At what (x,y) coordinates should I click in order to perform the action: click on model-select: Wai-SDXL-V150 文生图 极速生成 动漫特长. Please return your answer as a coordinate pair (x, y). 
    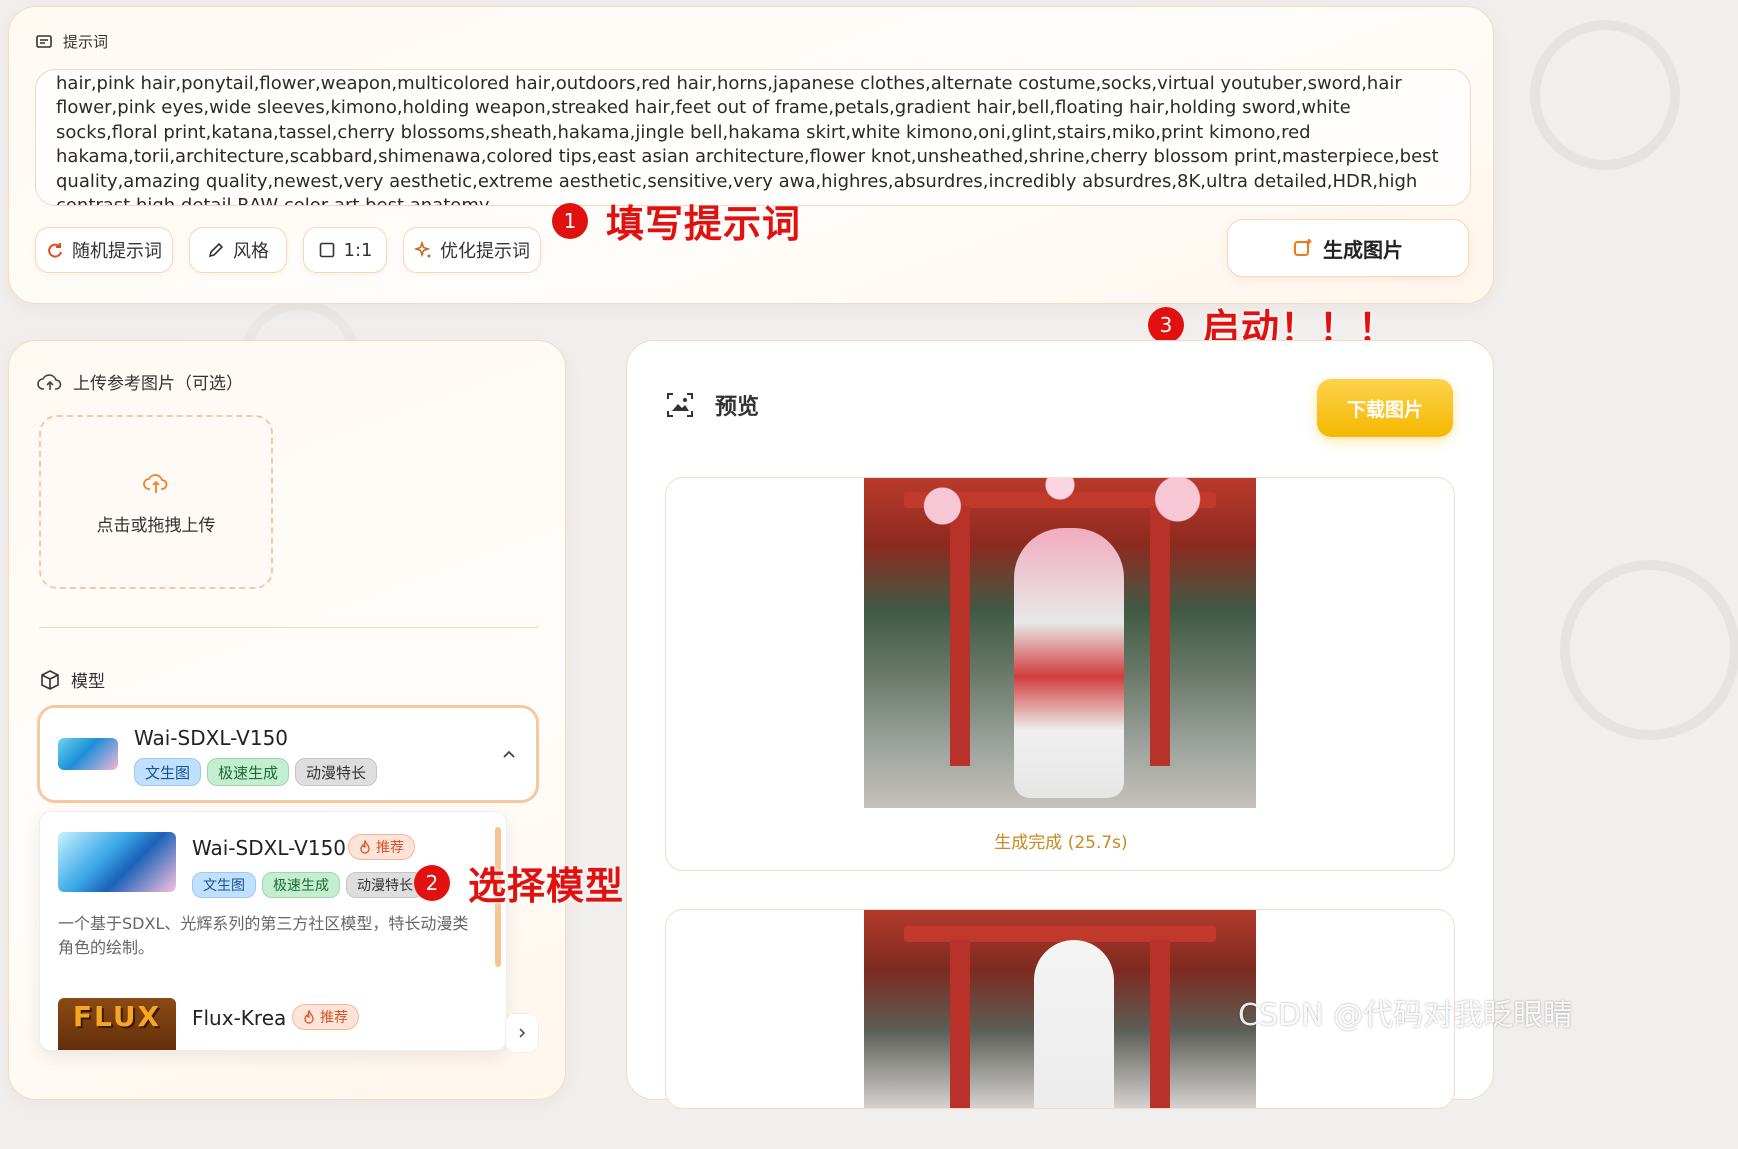
    Looking at the image, I should click on (288, 754).